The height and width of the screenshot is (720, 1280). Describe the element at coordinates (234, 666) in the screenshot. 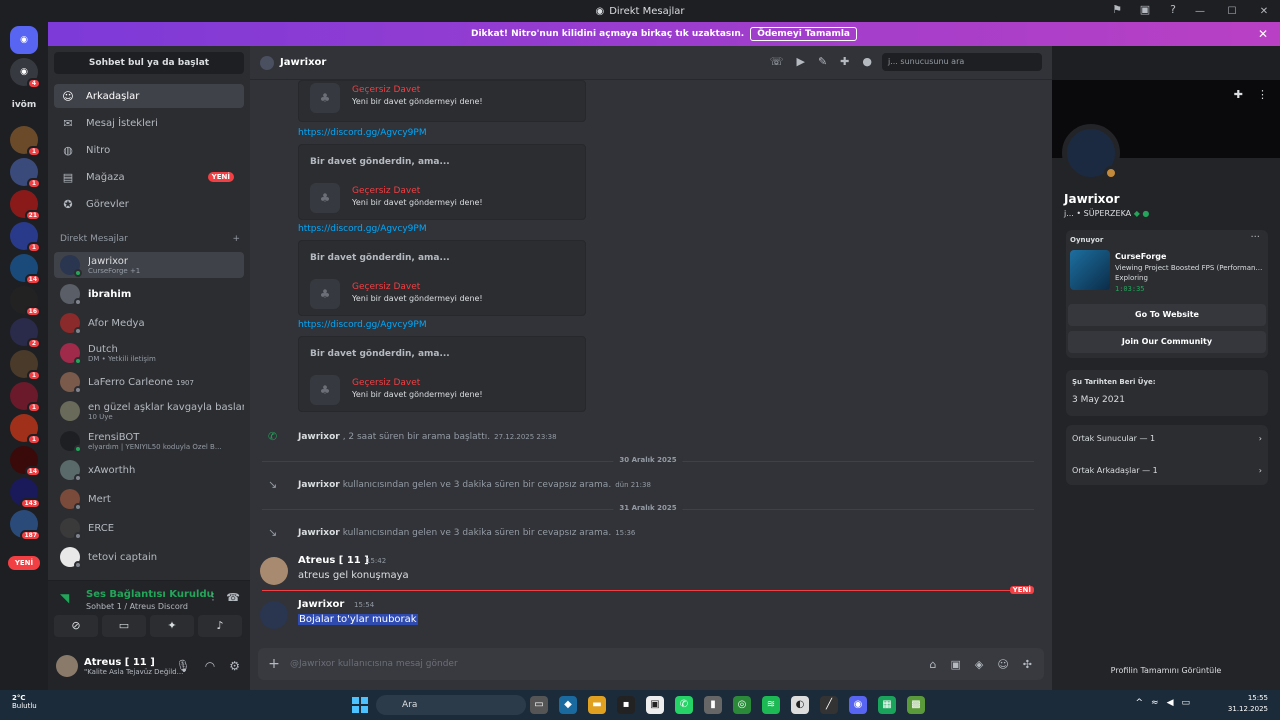

I see `settings-icon: ⚙` at that location.